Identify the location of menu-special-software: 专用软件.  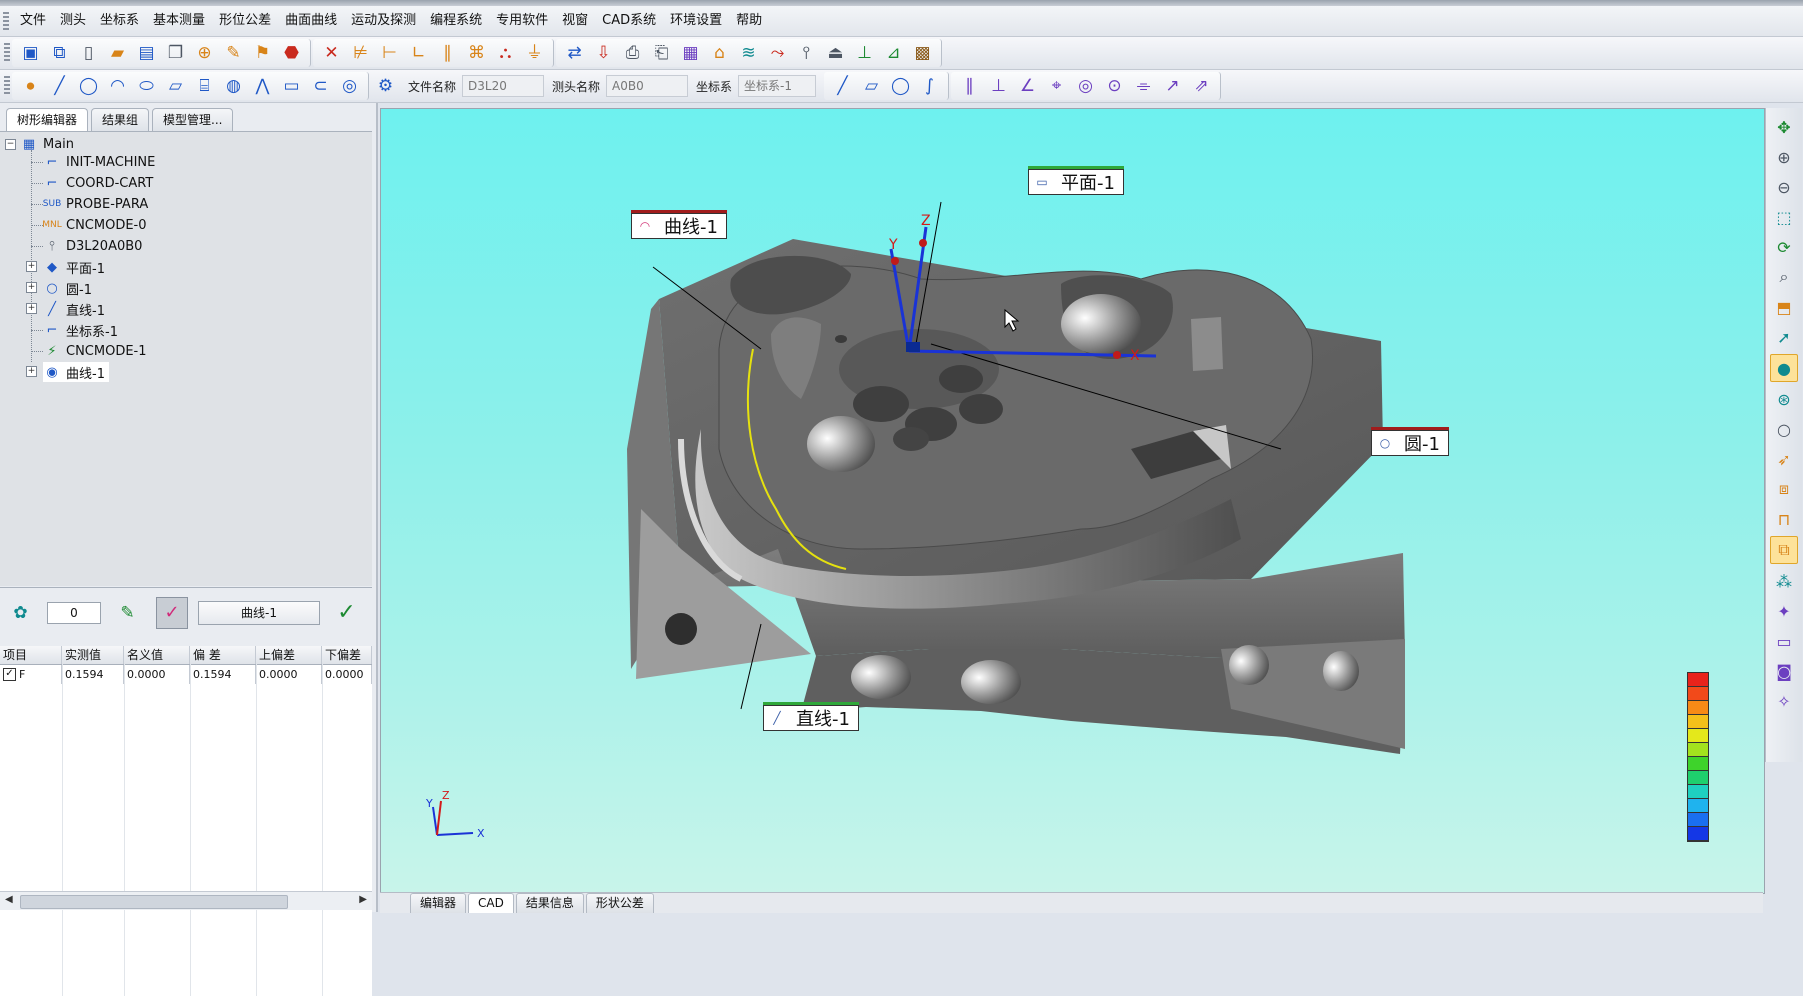
(522, 21).